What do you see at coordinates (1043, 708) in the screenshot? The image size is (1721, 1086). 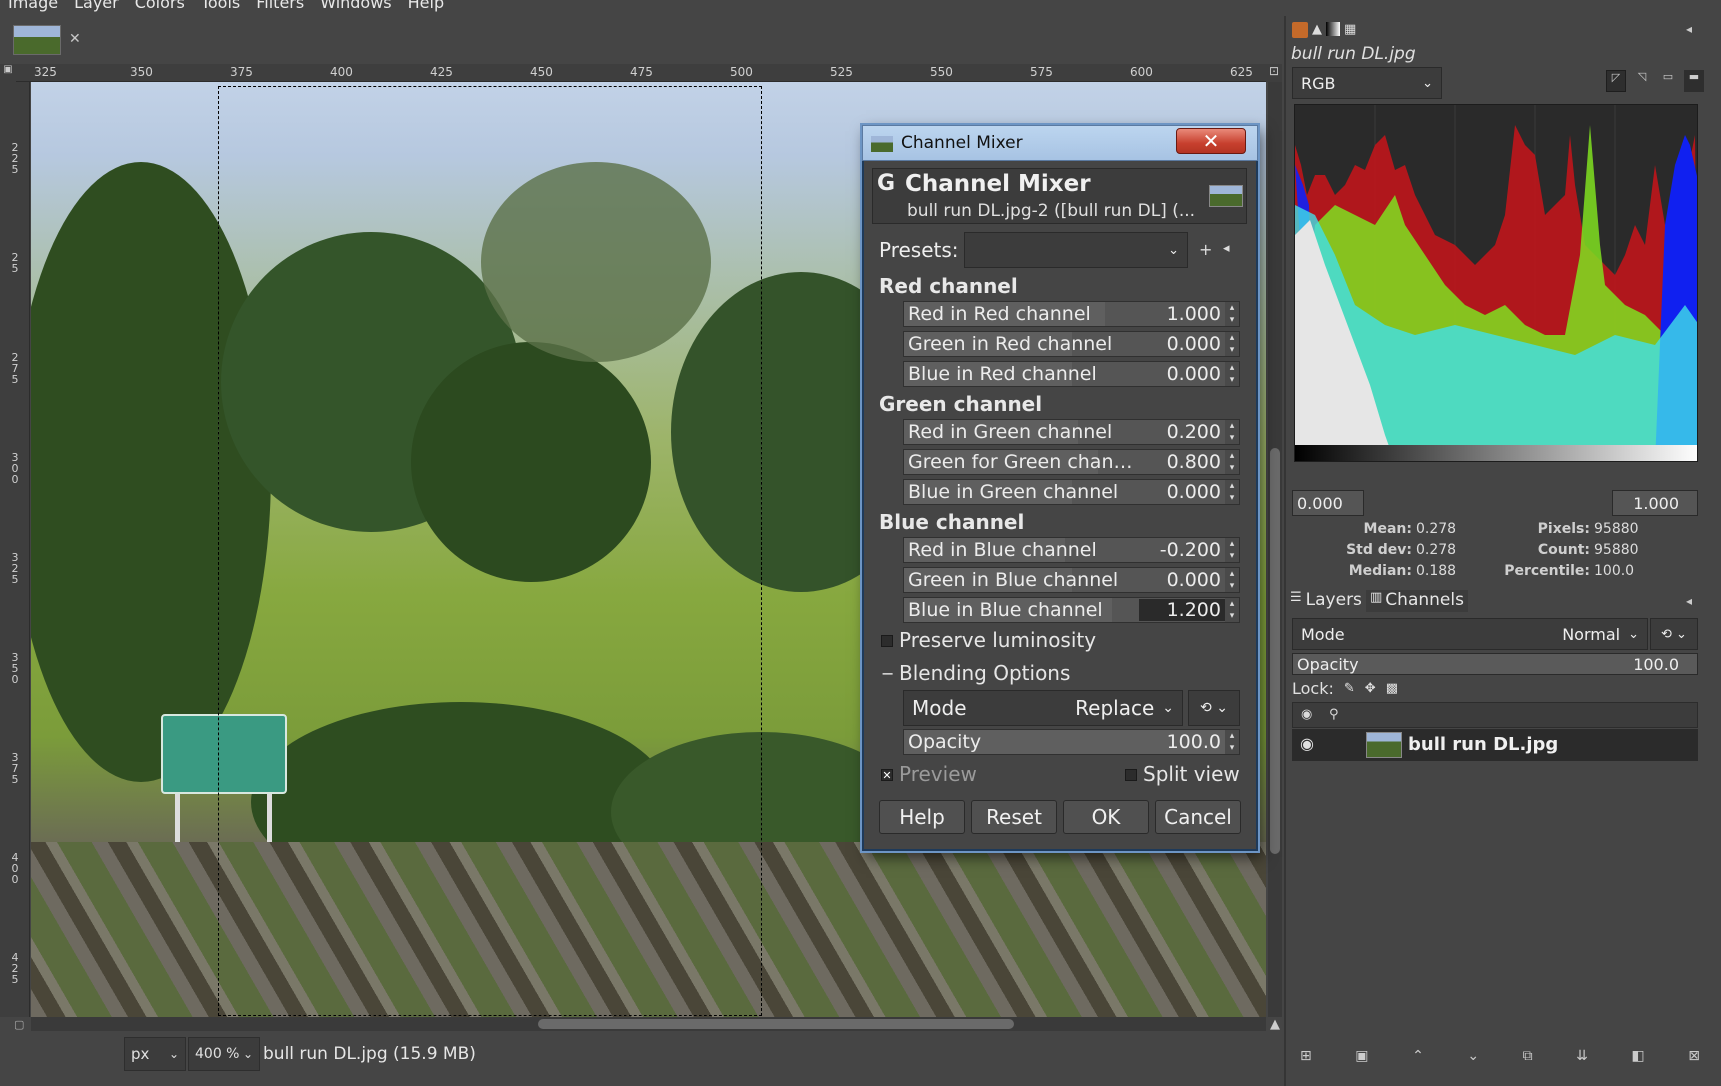 I see `blend-mode-select: Mode Replace ⌄` at bounding box center [1043, 708].